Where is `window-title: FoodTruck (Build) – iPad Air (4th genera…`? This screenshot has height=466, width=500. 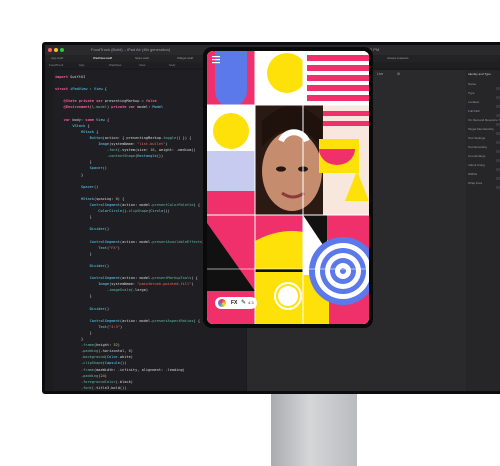
window-title: FoodTruck (Build) – iPad Air (4th genera… is located at coordinates (131, 49).